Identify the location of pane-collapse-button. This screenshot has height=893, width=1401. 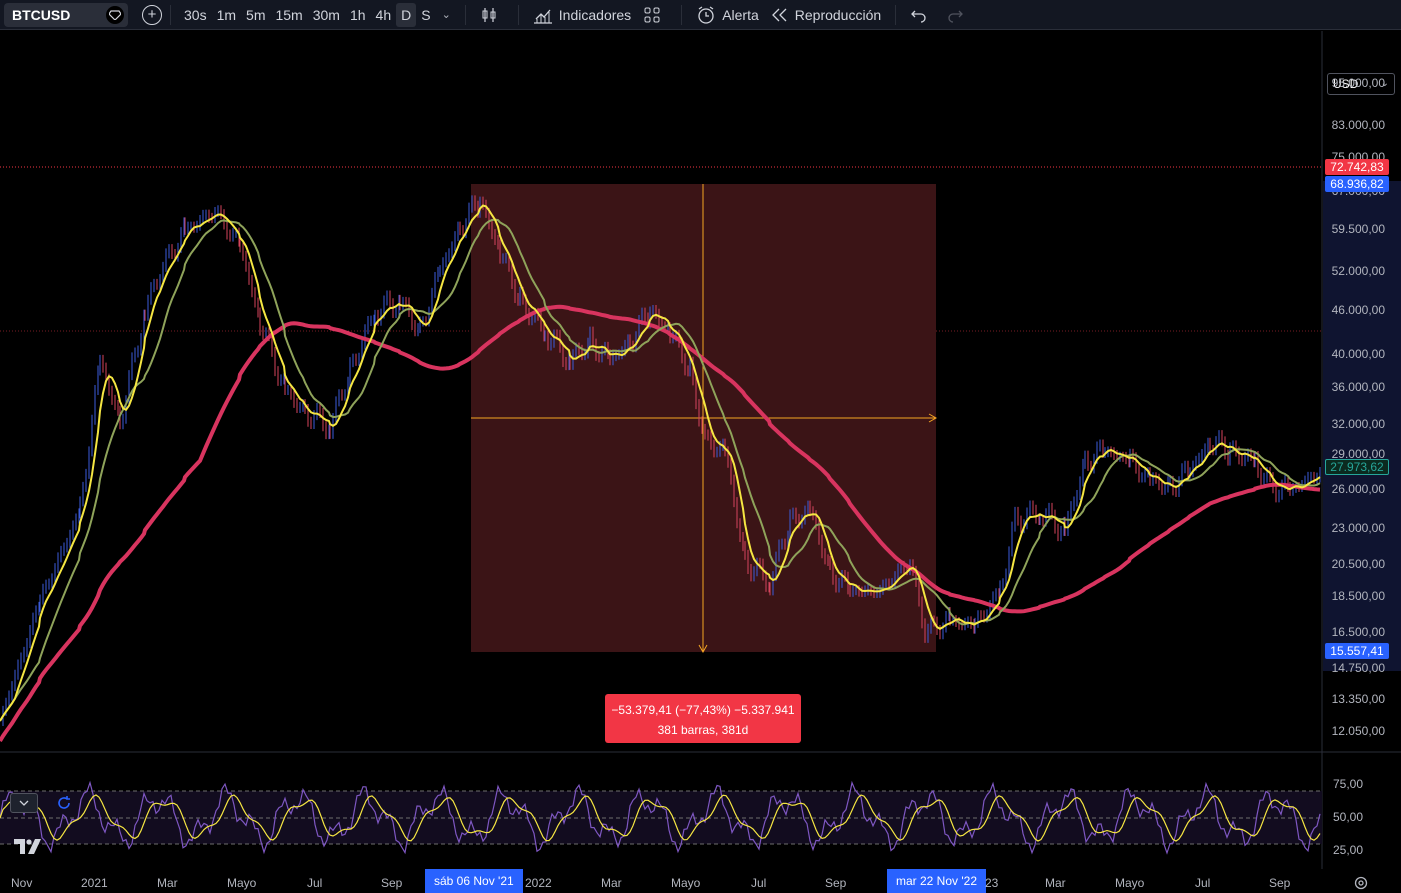
(24, 803).